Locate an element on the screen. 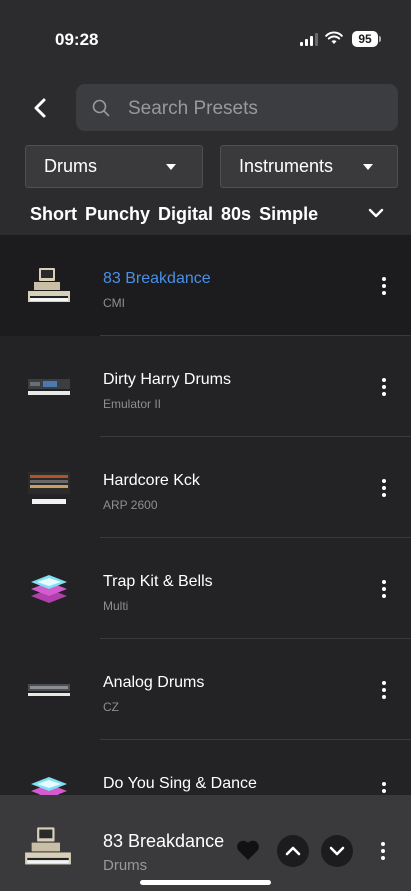  mini-player: 83 Breakdance Drums is located at coordinates (205, 843).